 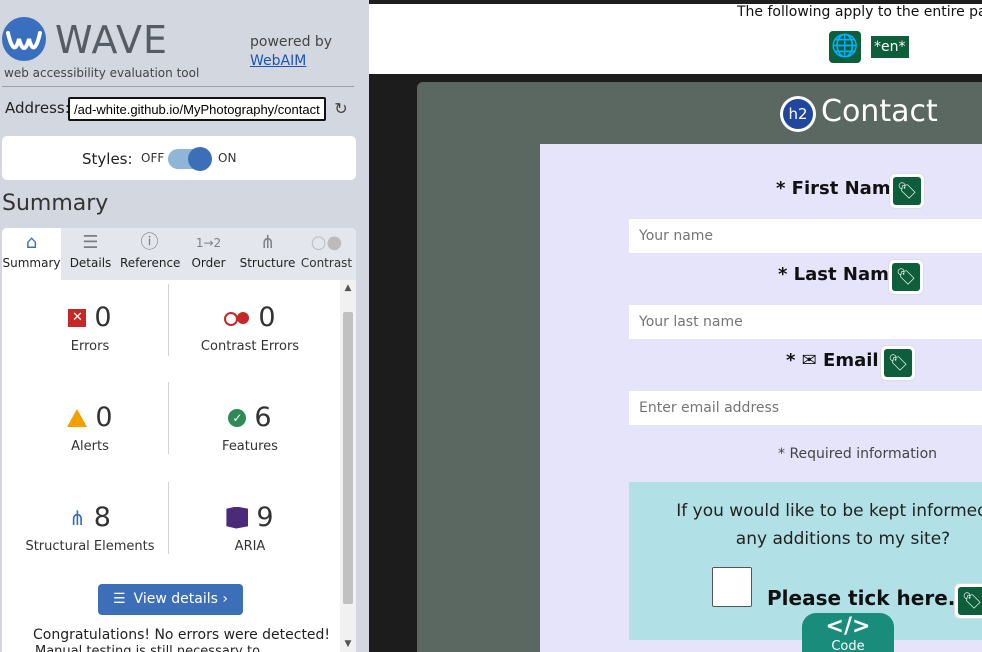 I want to click on alerts-card: 0 Alerts, so click(x=90, y=447).